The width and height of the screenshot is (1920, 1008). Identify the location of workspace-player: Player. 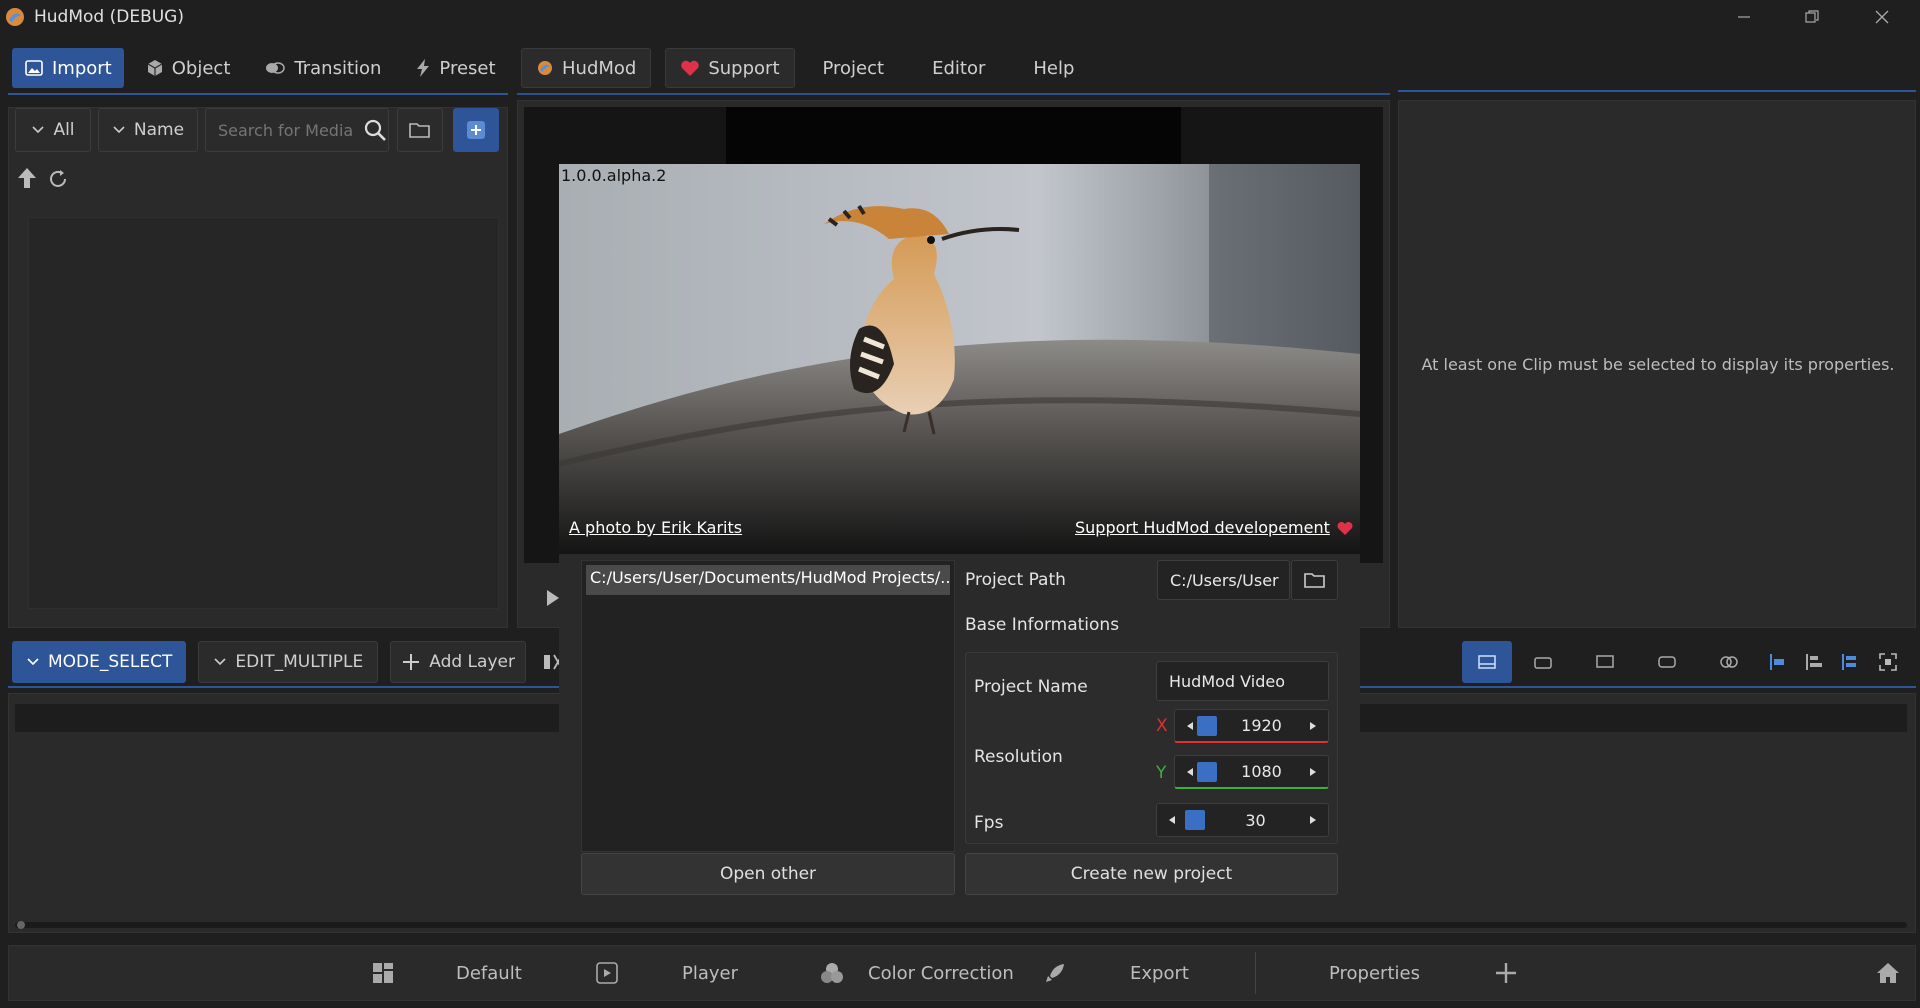
(667, 973).